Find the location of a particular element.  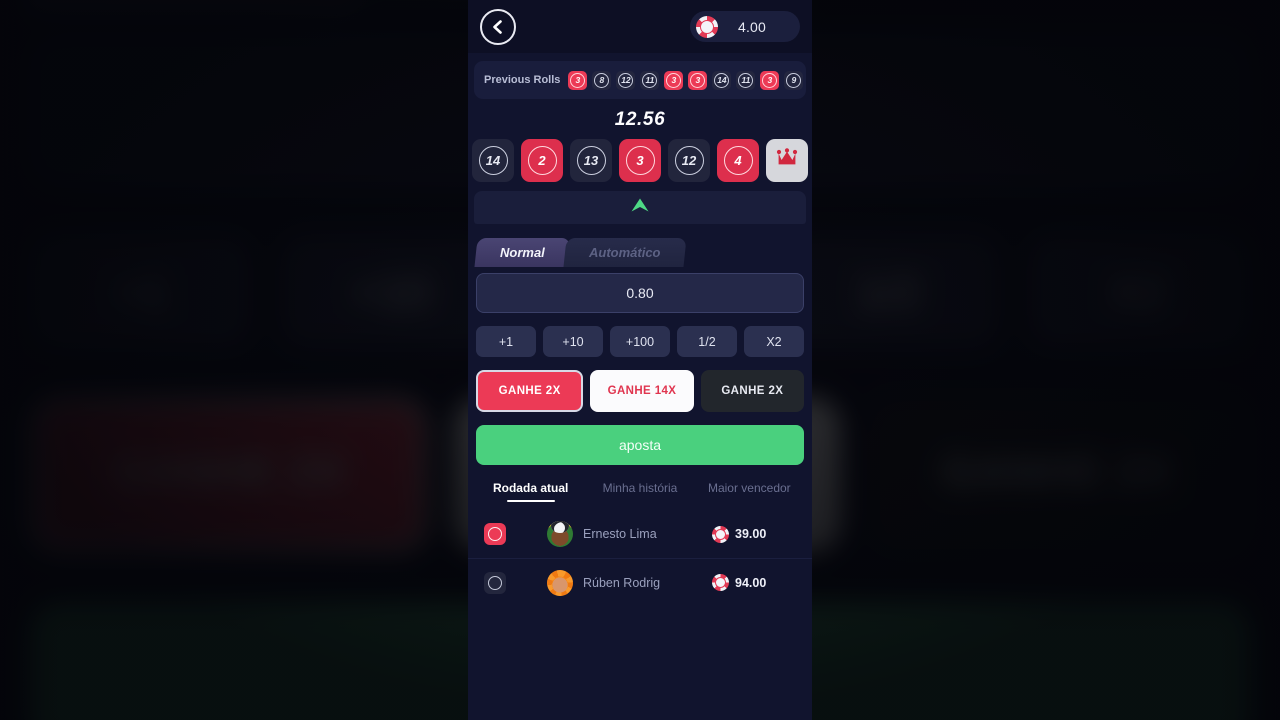

dice-tile: 12 is located at coordinates (689, 160).